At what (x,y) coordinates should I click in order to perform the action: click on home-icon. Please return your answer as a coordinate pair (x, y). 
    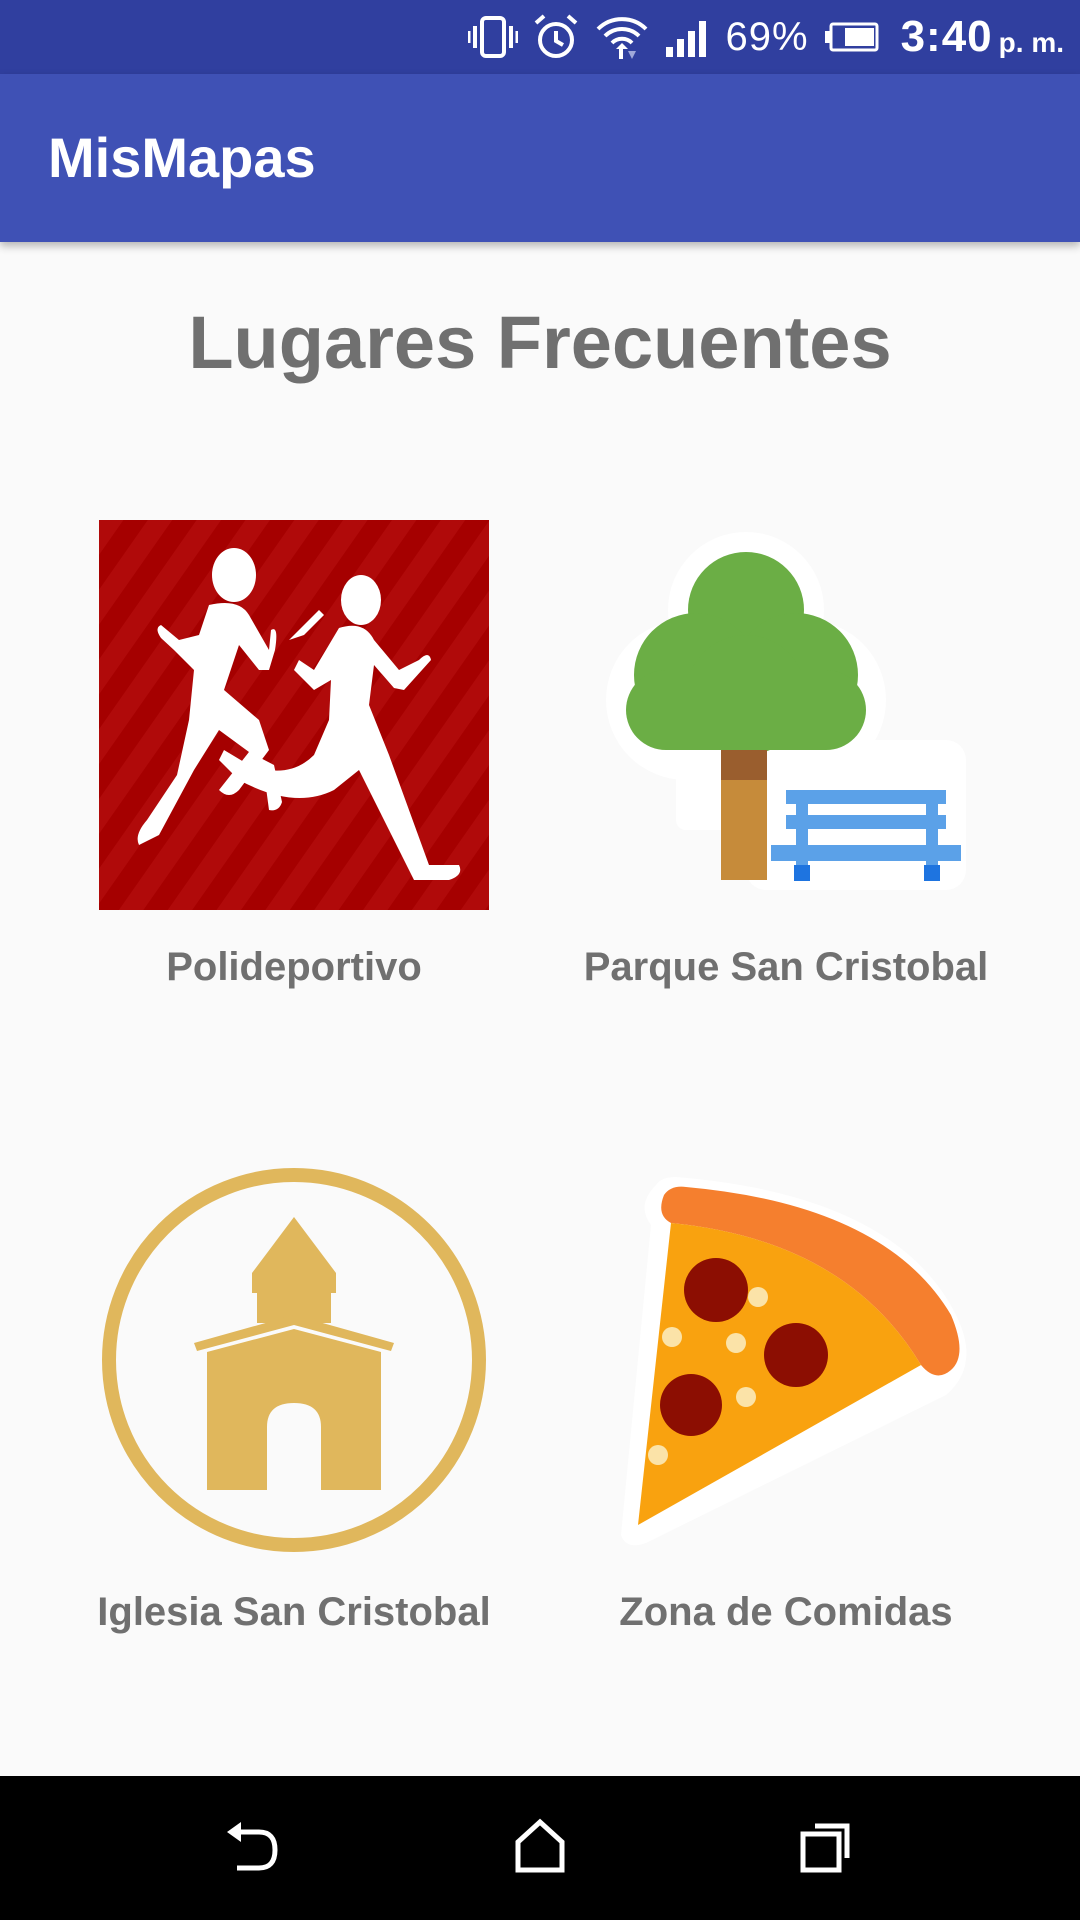
    Looking at the image, I should click on (540, 1848).